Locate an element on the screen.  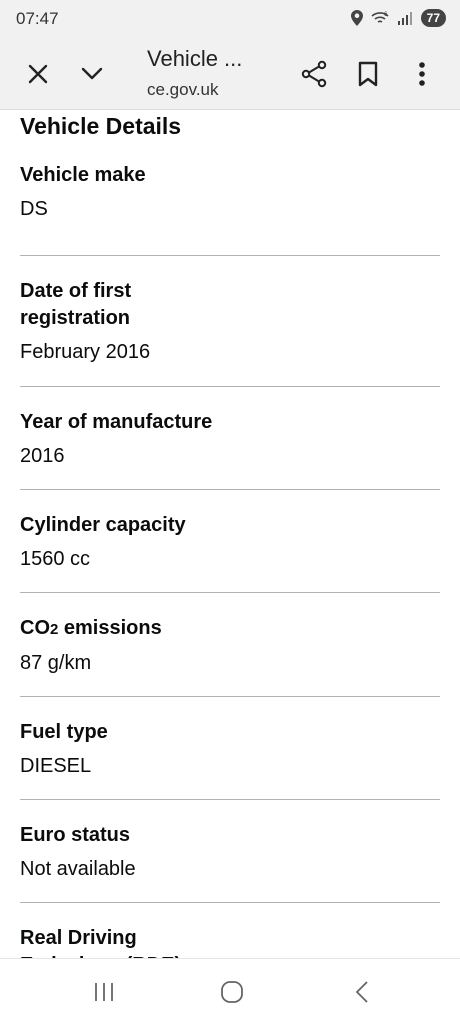
detail-value: DS is located at coordinates (34, 209).